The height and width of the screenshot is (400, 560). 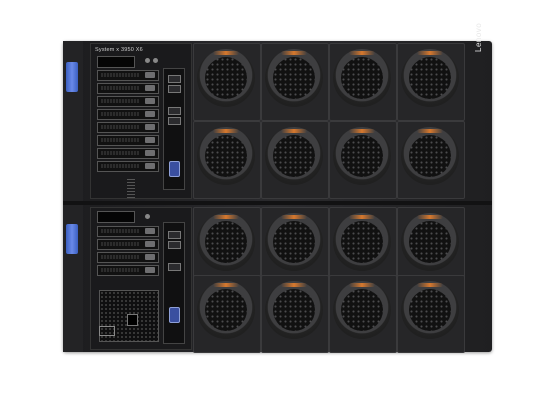 What do you see at coordinates (141, 278) in the screenshot?
I see `io-panel-lower` at bounding box center [141, 278].